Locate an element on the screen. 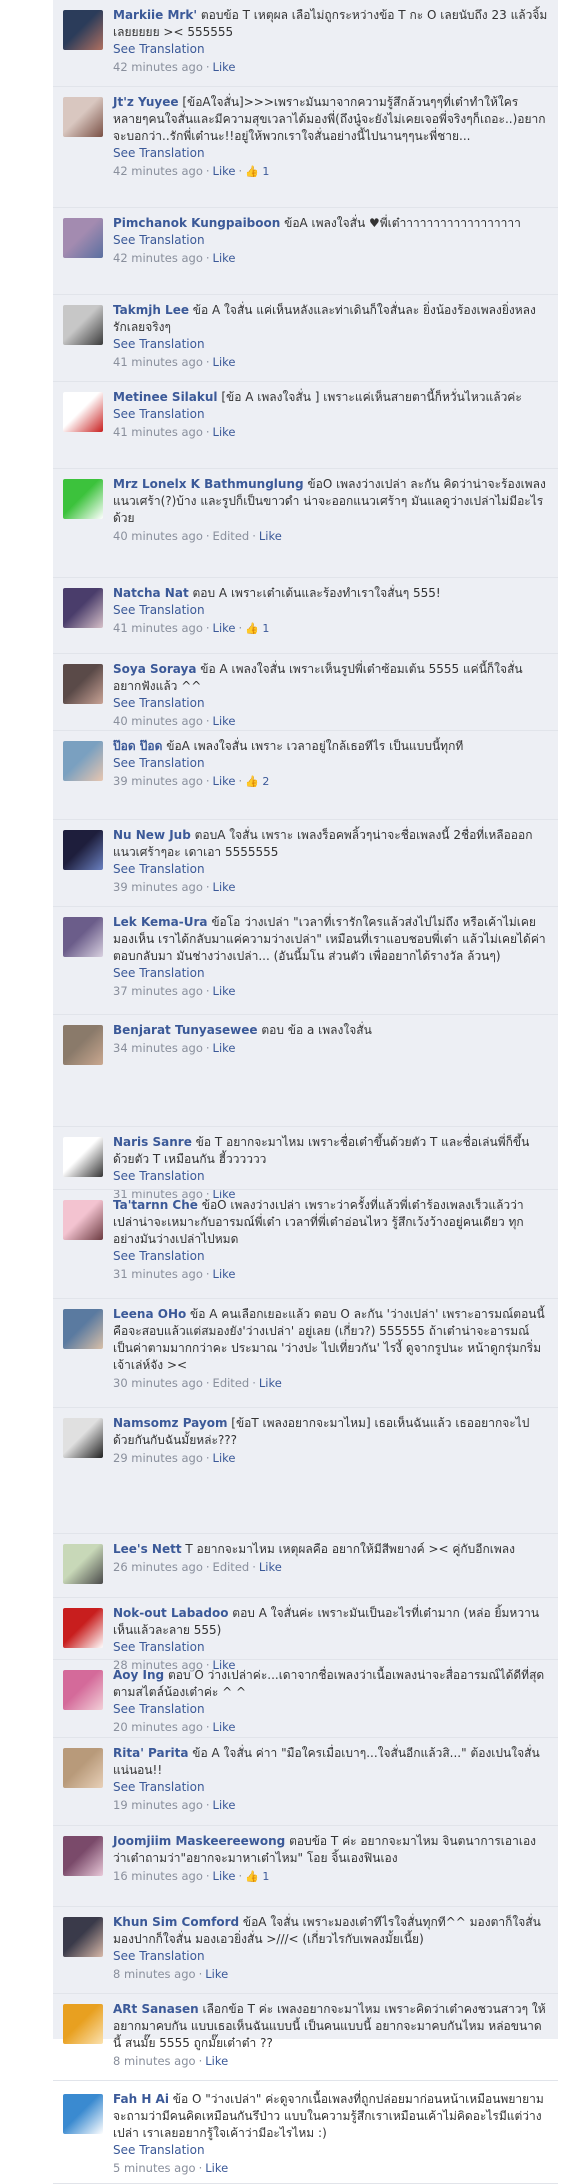 This screenshot has height=2184, width=565. commenter-name-link: Nu New Jub is located at coordinates (152, 835).